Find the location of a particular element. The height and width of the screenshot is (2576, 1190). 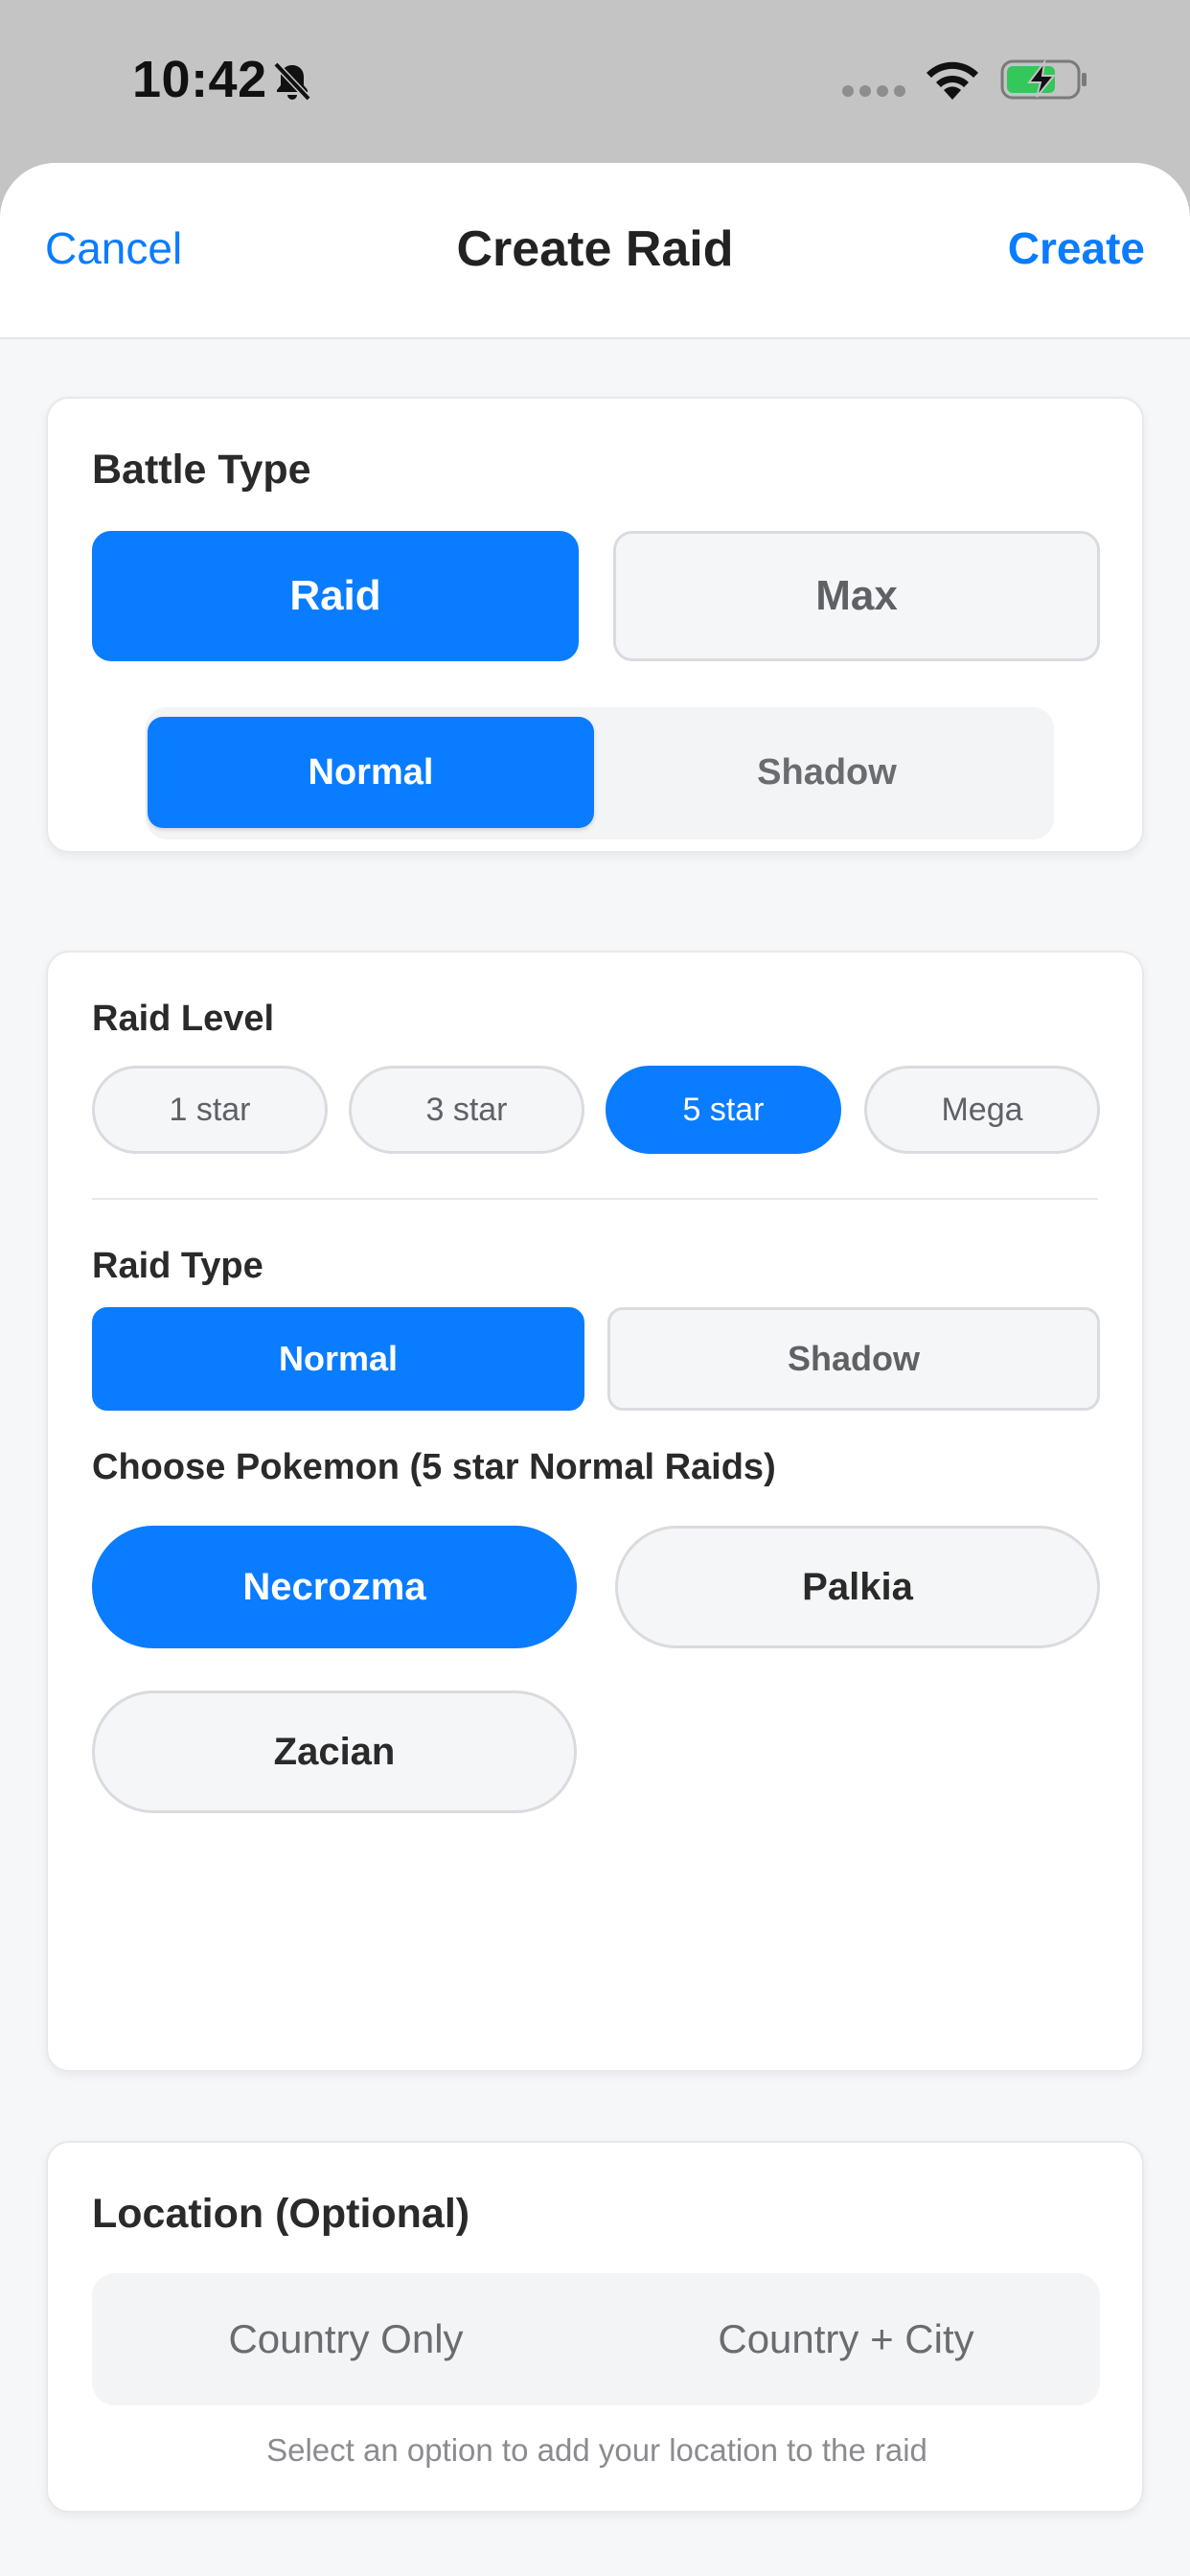

location-country-only-segment: Country Only is located at coordinates (346, 2340).